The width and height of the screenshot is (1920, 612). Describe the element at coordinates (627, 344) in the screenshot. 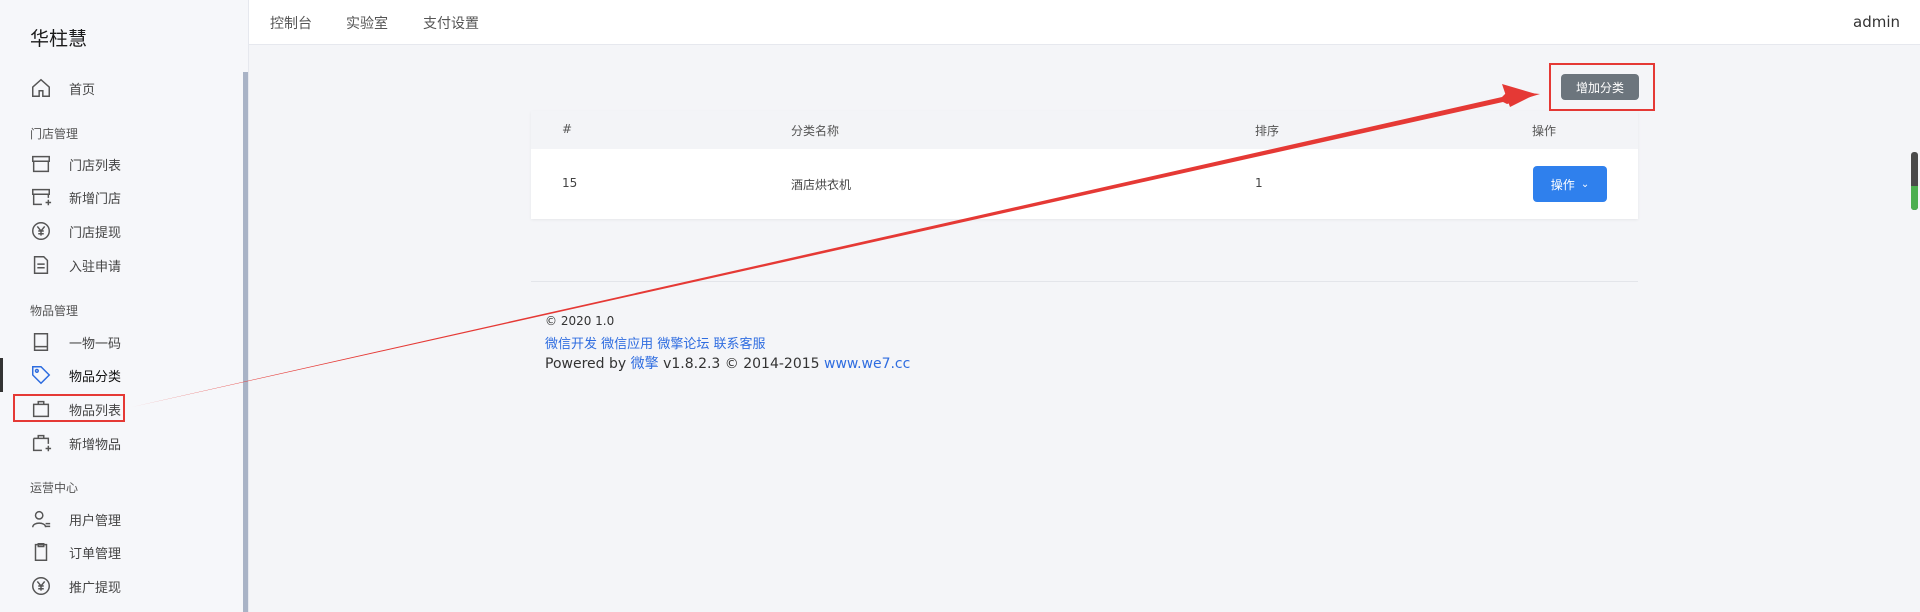

I see `footer-link-wechat-app: 微信应用` at that location.